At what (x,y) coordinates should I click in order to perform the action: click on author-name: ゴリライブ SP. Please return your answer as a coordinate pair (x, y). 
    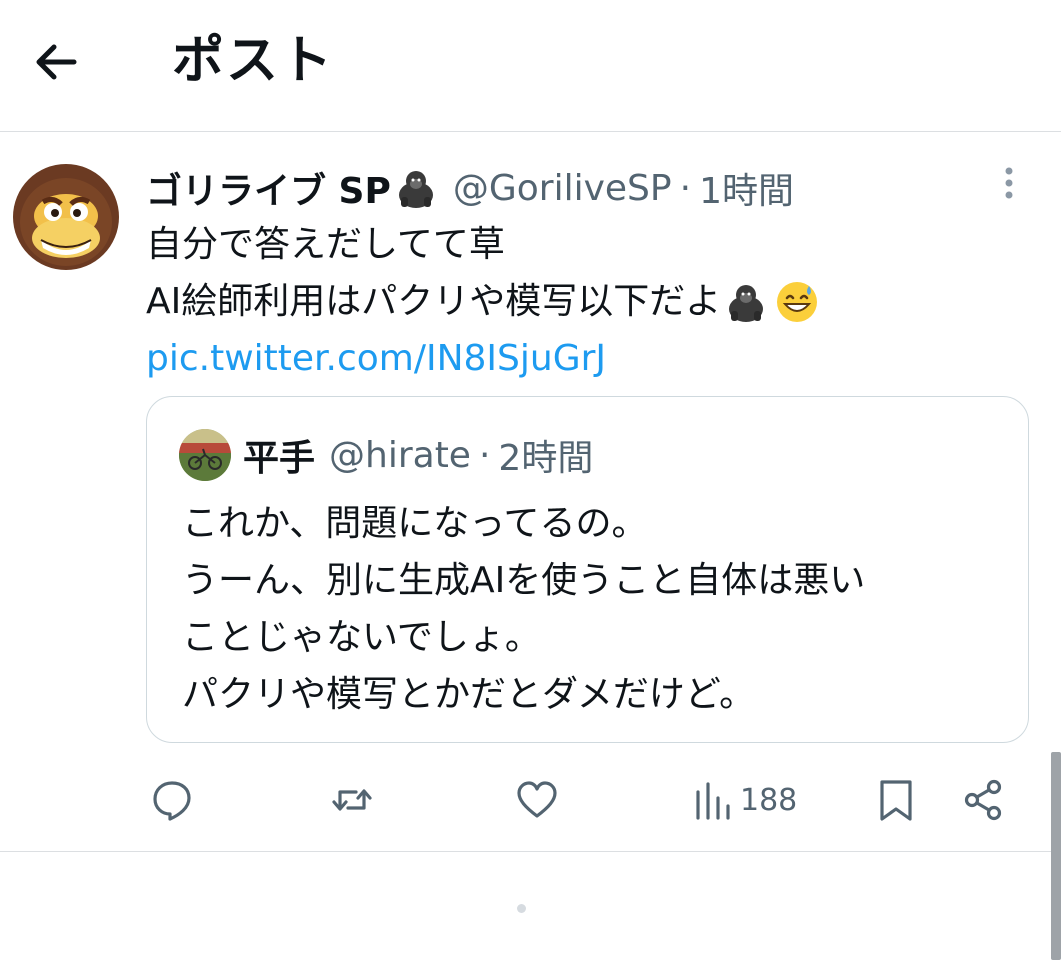
    Looking at the image, I should click on (268, 188).